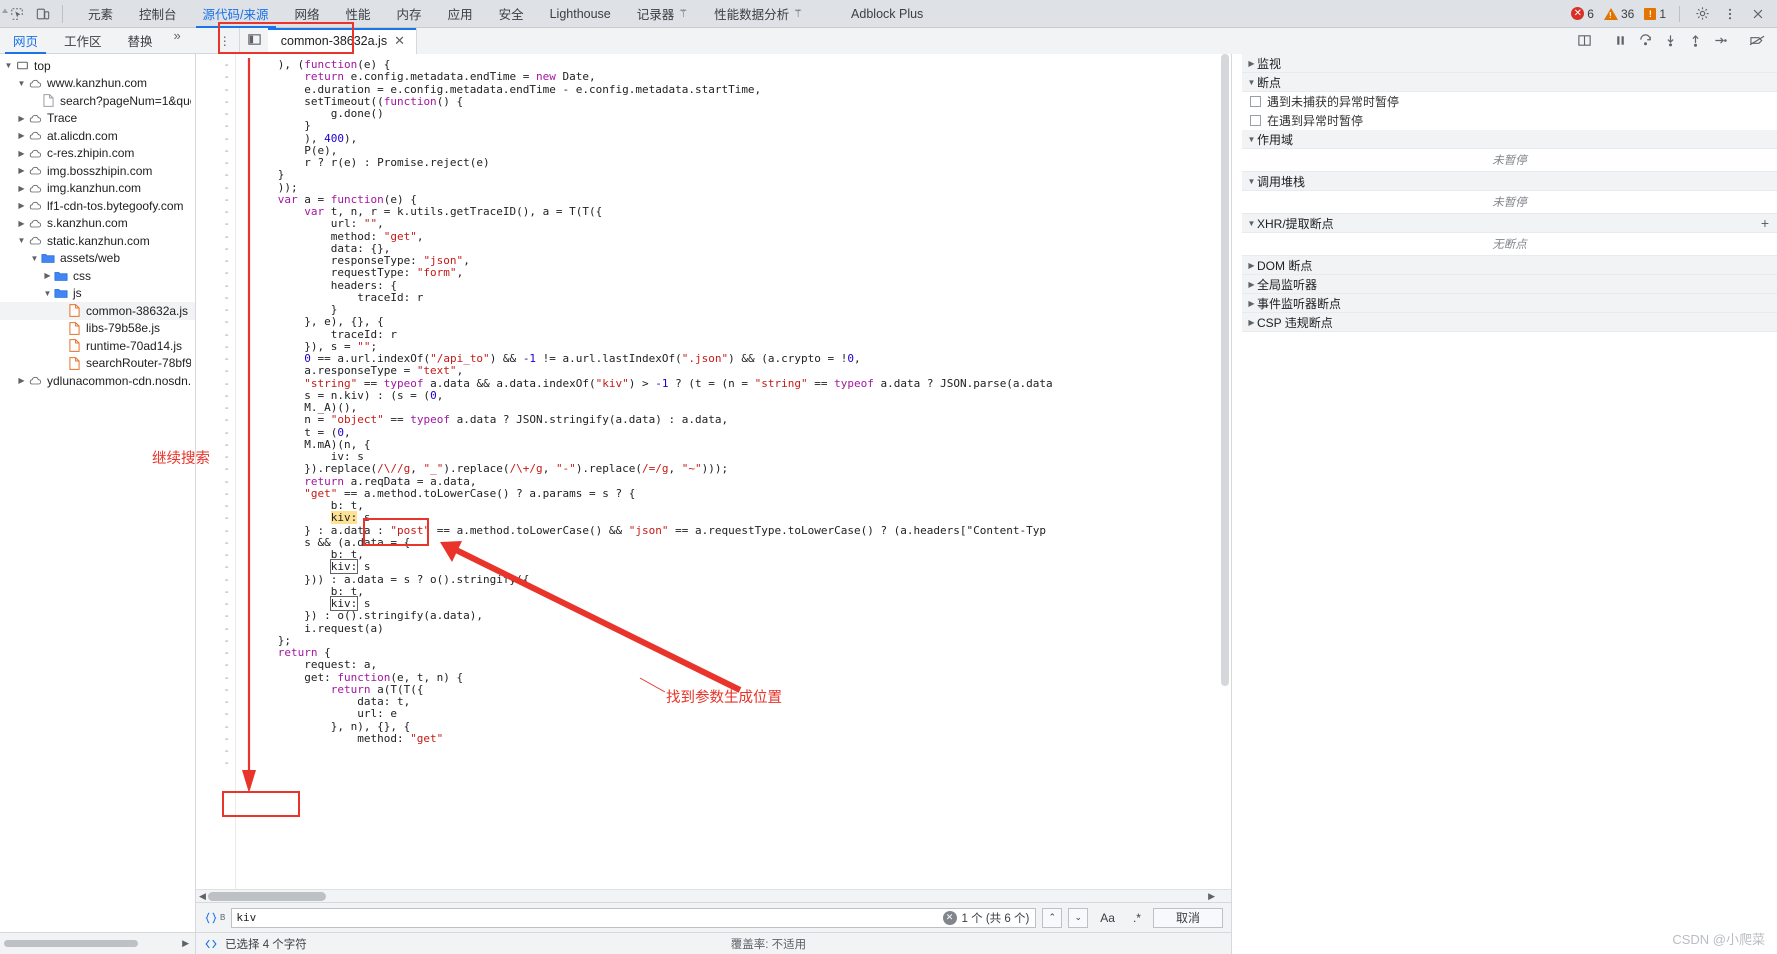 The image size is (1777, 954). Describe the element at coordinates (734, 616) in the screenshot. I see `code-line: }) : o().stringify(a.data),` at that location.